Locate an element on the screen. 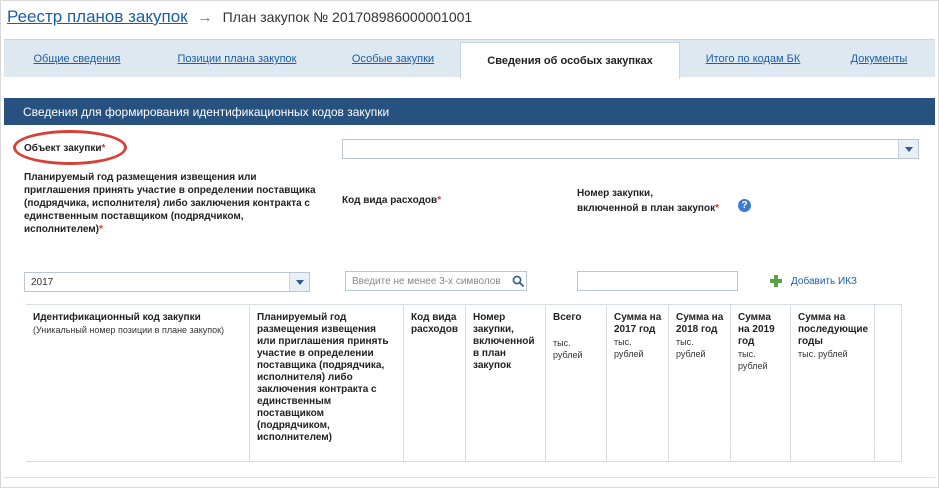 This screenshot has width=939, height=488. table-header-title: Идентификационный код закупки is located at coordinates (117, 317).